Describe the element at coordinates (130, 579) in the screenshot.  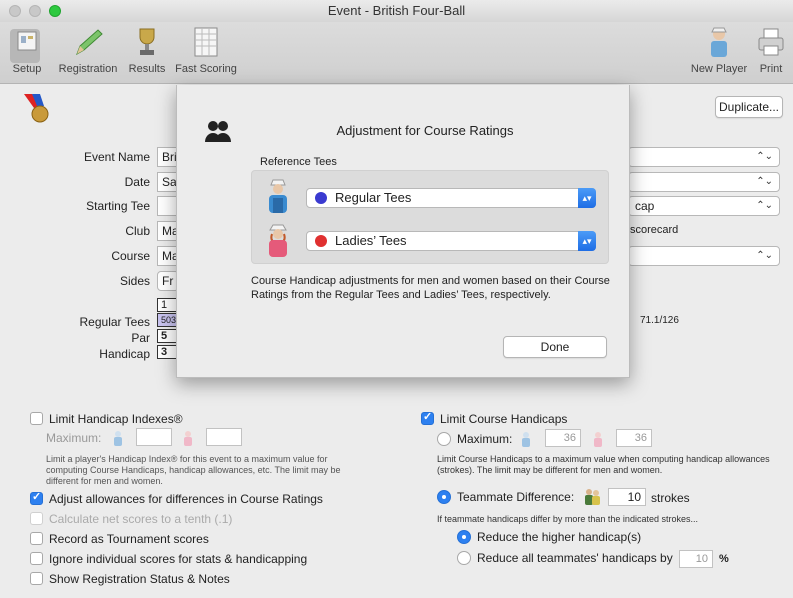
I see `show-registration-checkbox: Show Registration Status & Notes` at that location.